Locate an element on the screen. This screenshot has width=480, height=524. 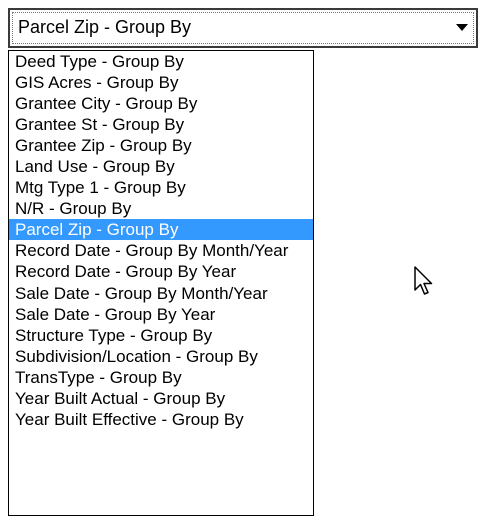
mouse-pointer-icon is located at coordinates (423, 280).